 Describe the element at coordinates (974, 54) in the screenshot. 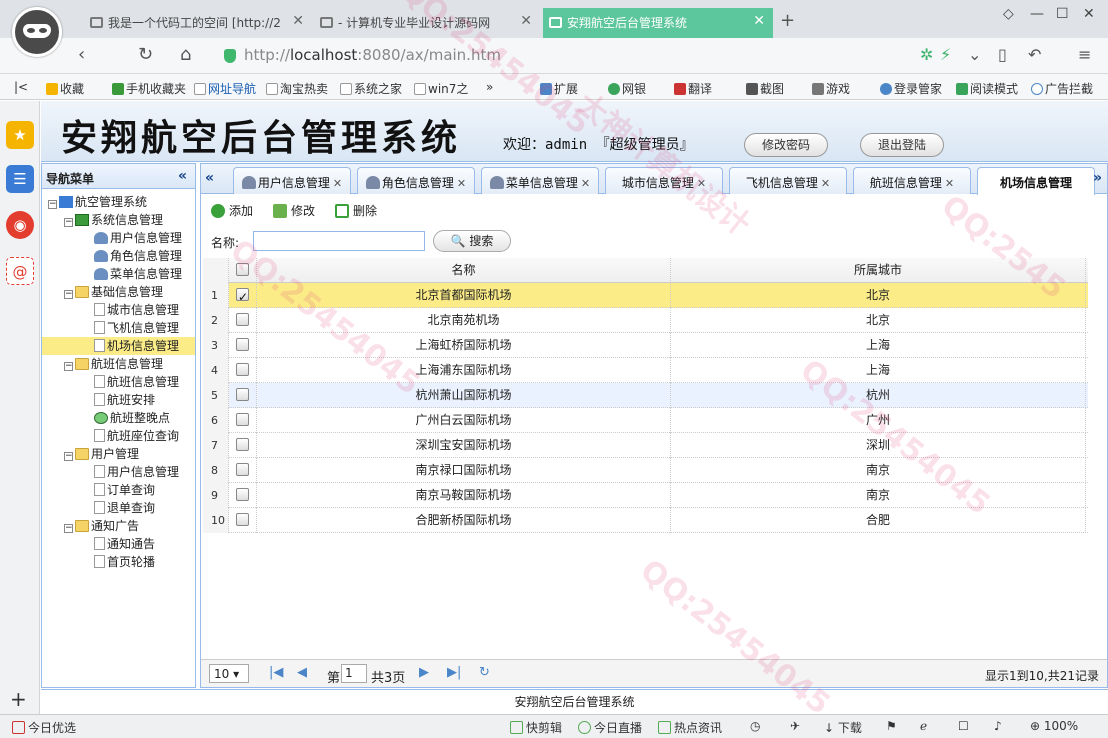

I see `dropdown-icon: ⌄` at that location.